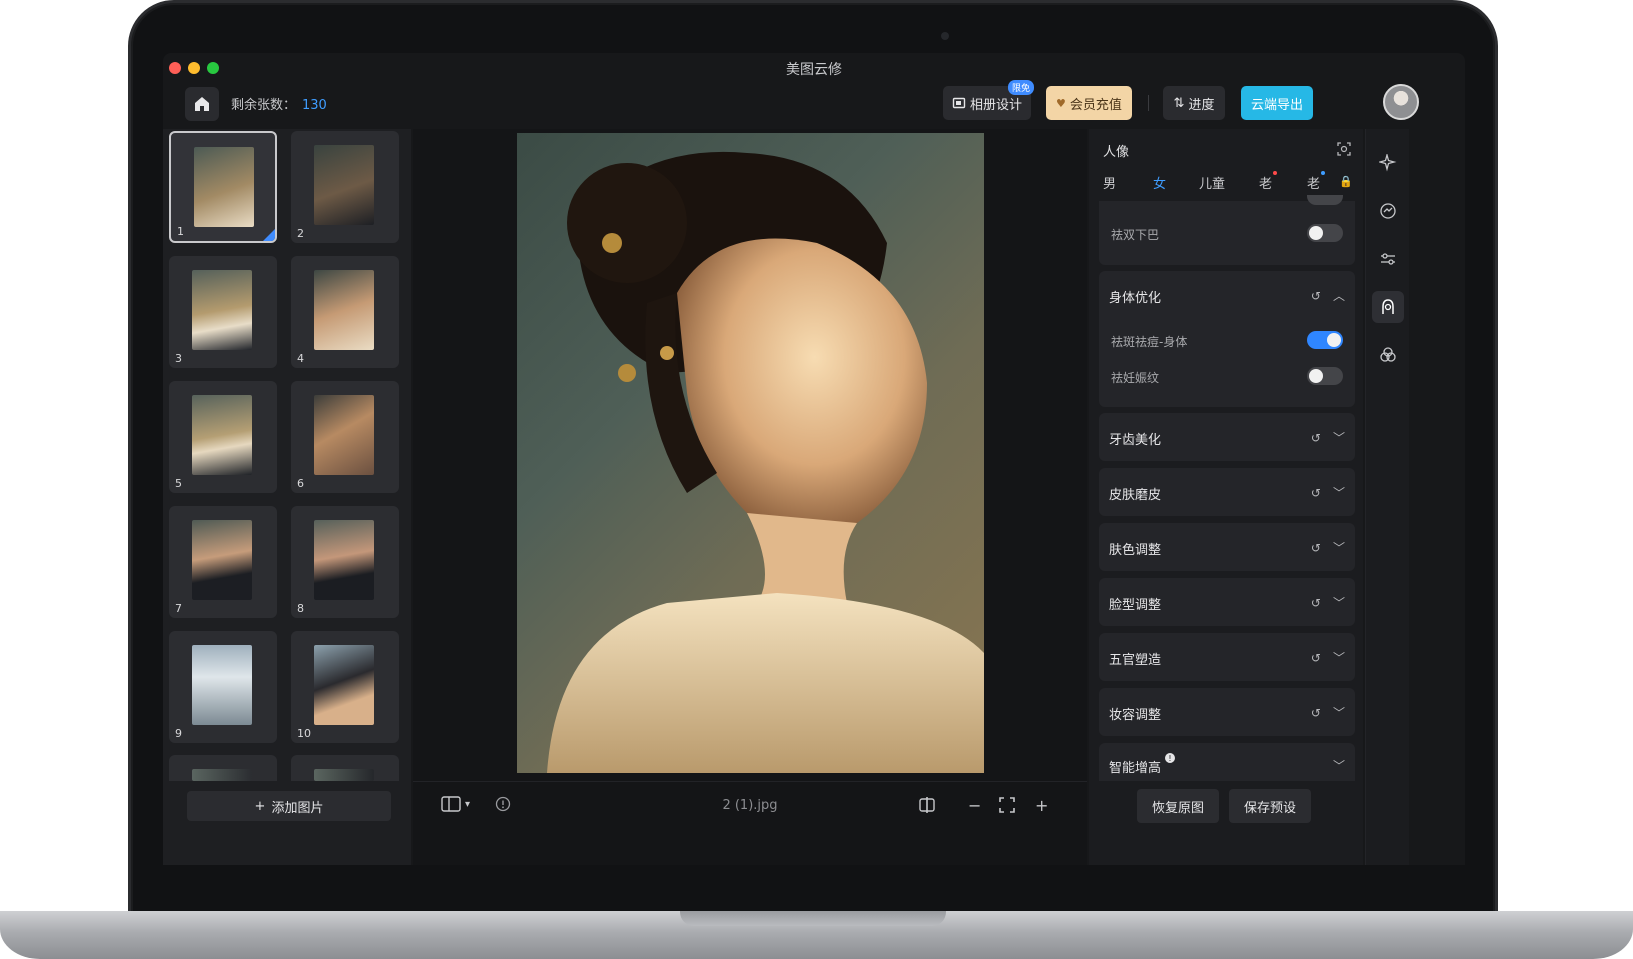  I want to click on thumbnail-item: 3, so click(223, 312).